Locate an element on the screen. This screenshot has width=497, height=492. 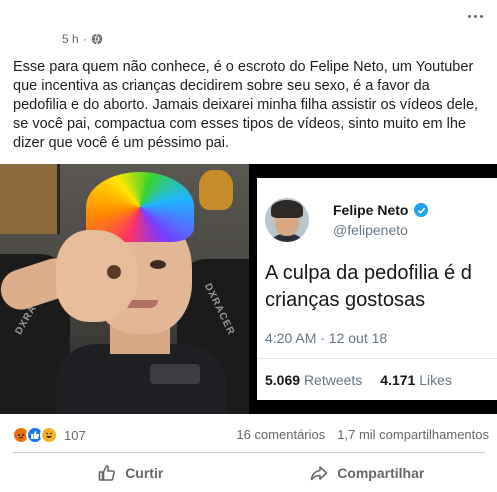
tweet-likes: 4.171 Likes is located at coordinates (416, 380).